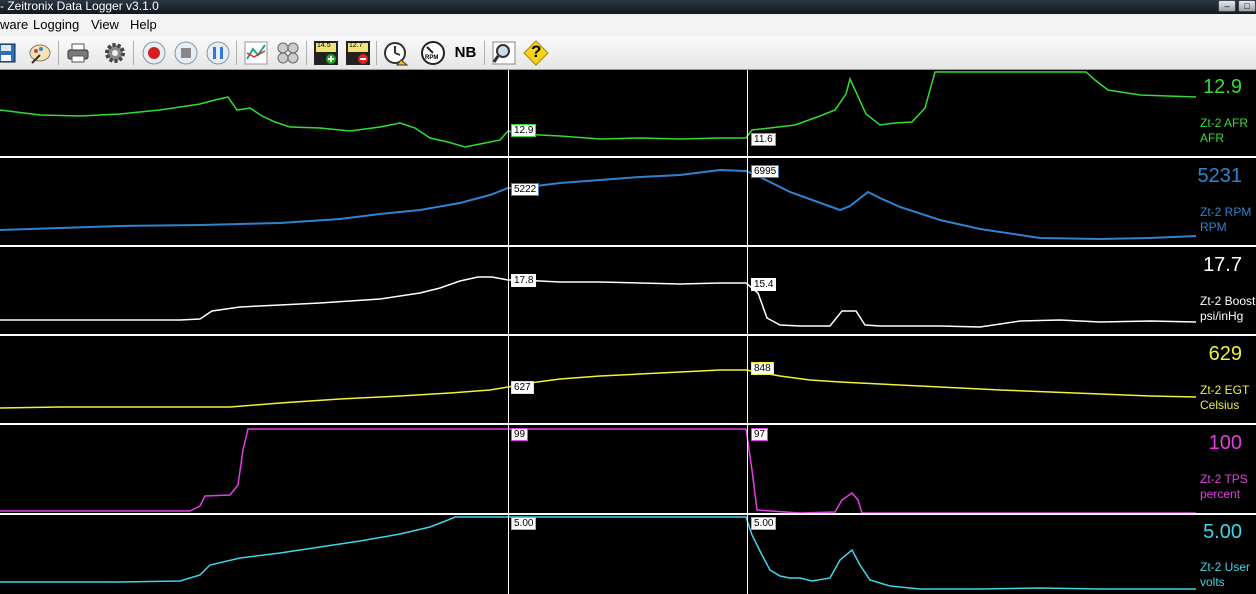 Image resolution: width=1256 pixels, height=594 pixels. I want to click on afr-add-badge: 14.5, so click(324, 45).